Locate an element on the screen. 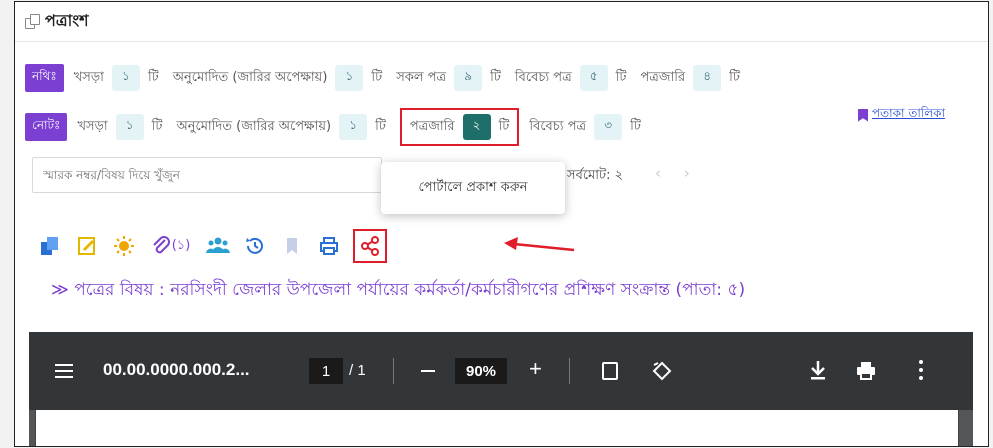 The image size is (993, 448). note-issued-unit: টি is located at coordinates (504, 126).